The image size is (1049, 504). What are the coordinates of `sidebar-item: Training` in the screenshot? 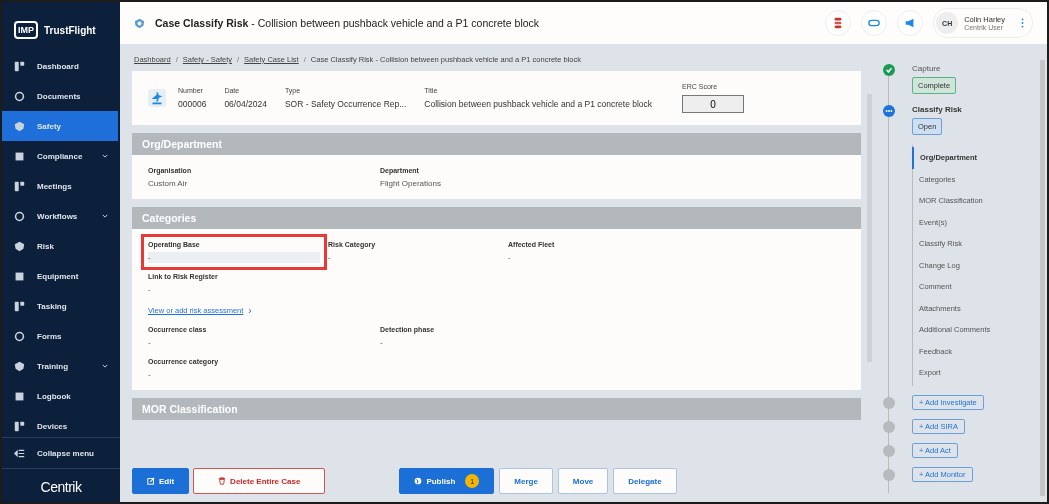 It's located at (61, 366).